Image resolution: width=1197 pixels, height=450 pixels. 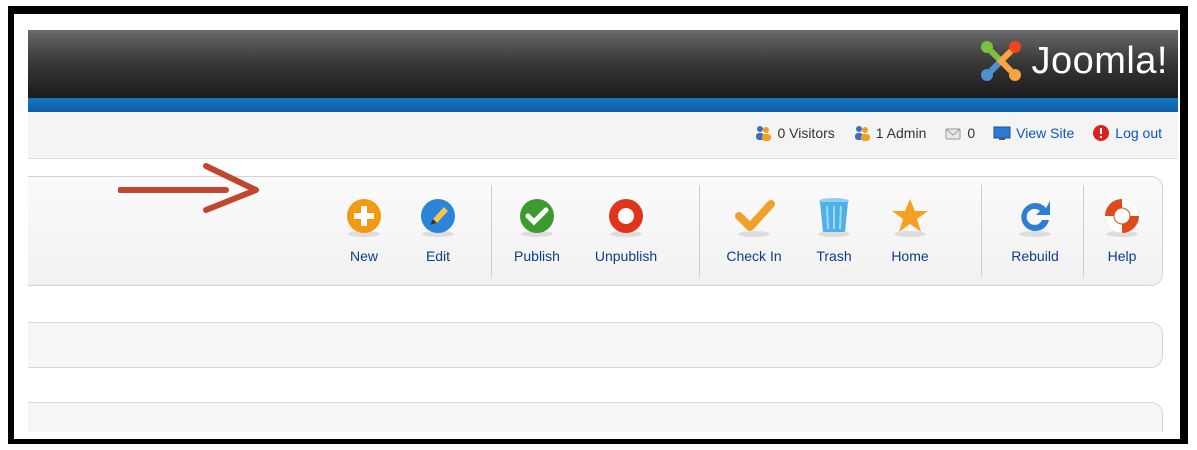 What do you see at coordinates (363, 256) in the screenshot?
I see `new-label: New` at bounding box center [363, 256].